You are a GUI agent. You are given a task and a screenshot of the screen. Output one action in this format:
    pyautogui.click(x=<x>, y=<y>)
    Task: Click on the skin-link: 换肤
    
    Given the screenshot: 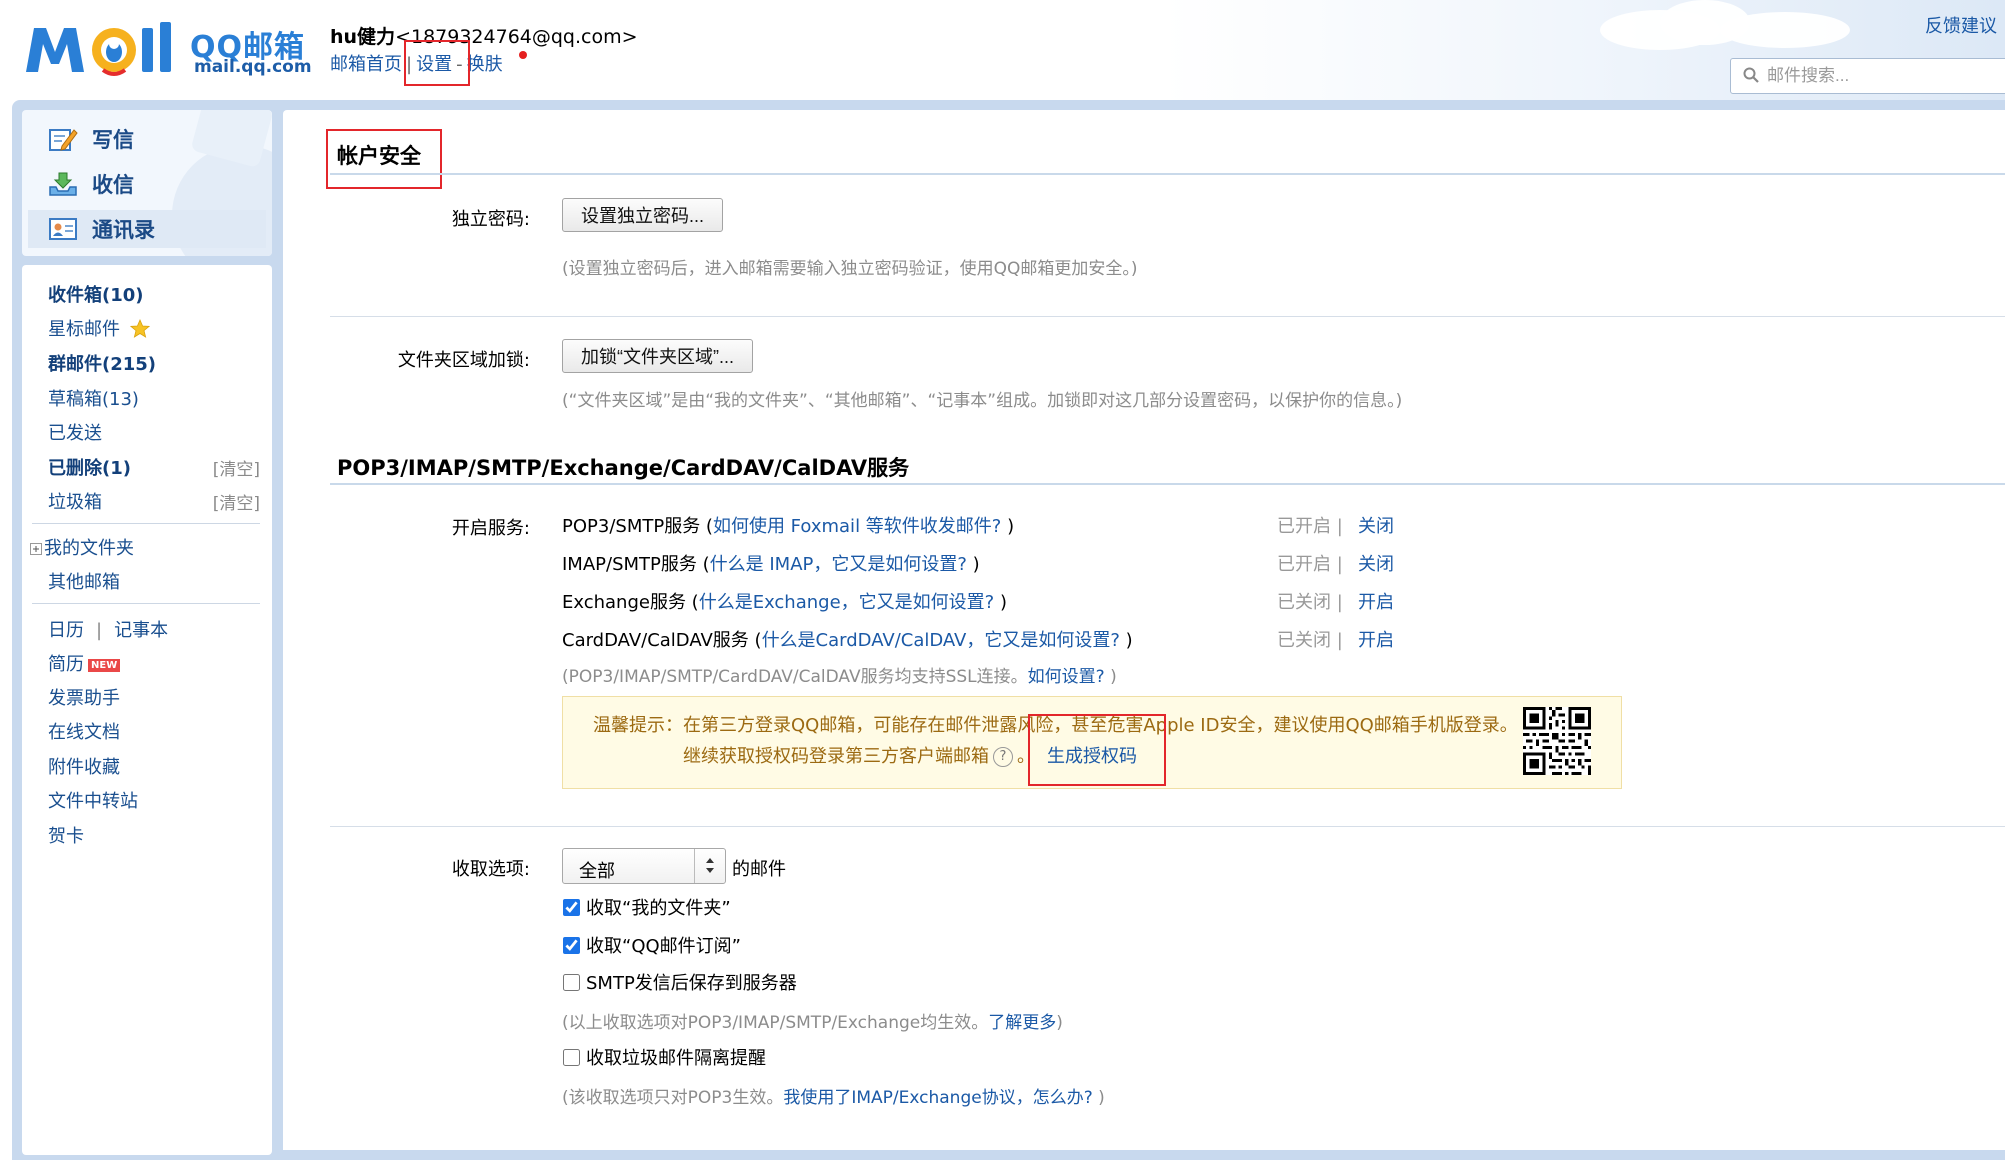 What is the action you would take?
    pyautogui.click(x=485, y=64)
    